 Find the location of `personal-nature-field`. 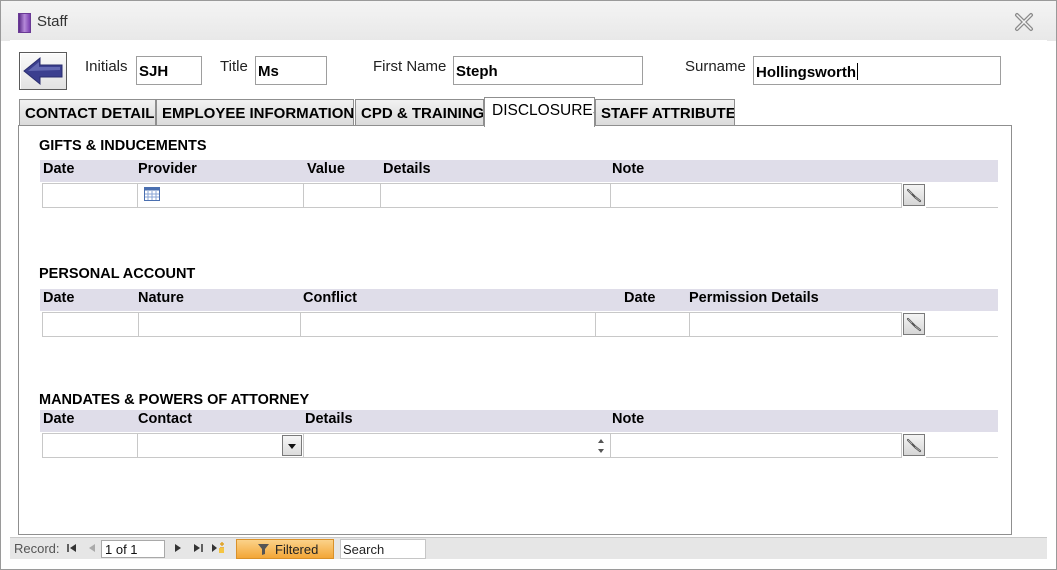

personal-nature-field is located at coordinates (219, 324).